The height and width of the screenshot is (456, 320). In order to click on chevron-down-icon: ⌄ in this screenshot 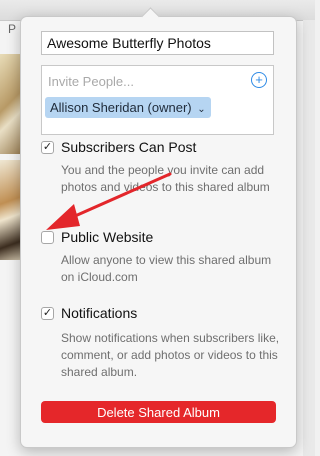, I will do `click(201, 109)`.